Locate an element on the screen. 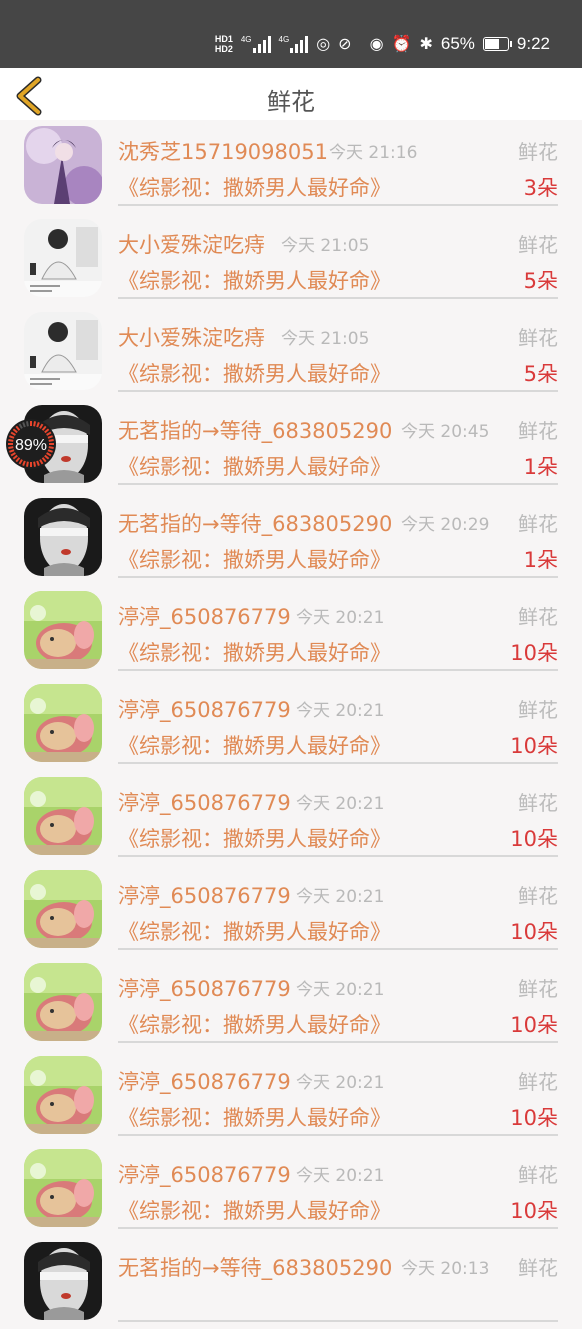  timestamp: 今天 21:16 is located at coordinates (373, 153).